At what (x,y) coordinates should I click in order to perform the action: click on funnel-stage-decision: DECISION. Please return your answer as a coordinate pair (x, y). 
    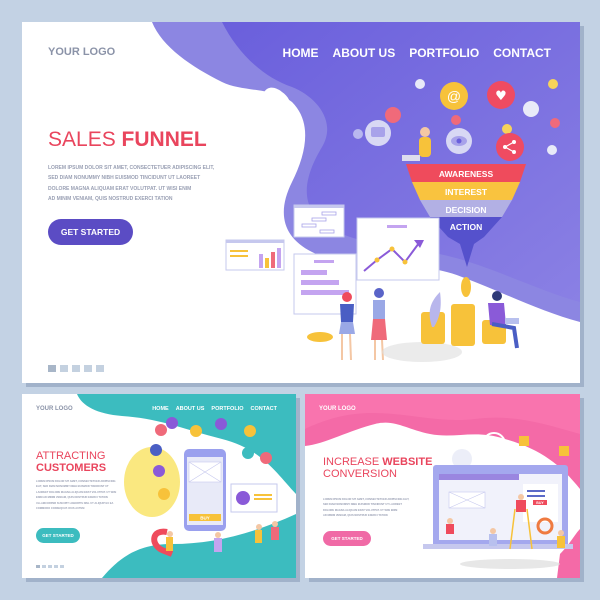
    Looking at the image, I should click on (465, 210).